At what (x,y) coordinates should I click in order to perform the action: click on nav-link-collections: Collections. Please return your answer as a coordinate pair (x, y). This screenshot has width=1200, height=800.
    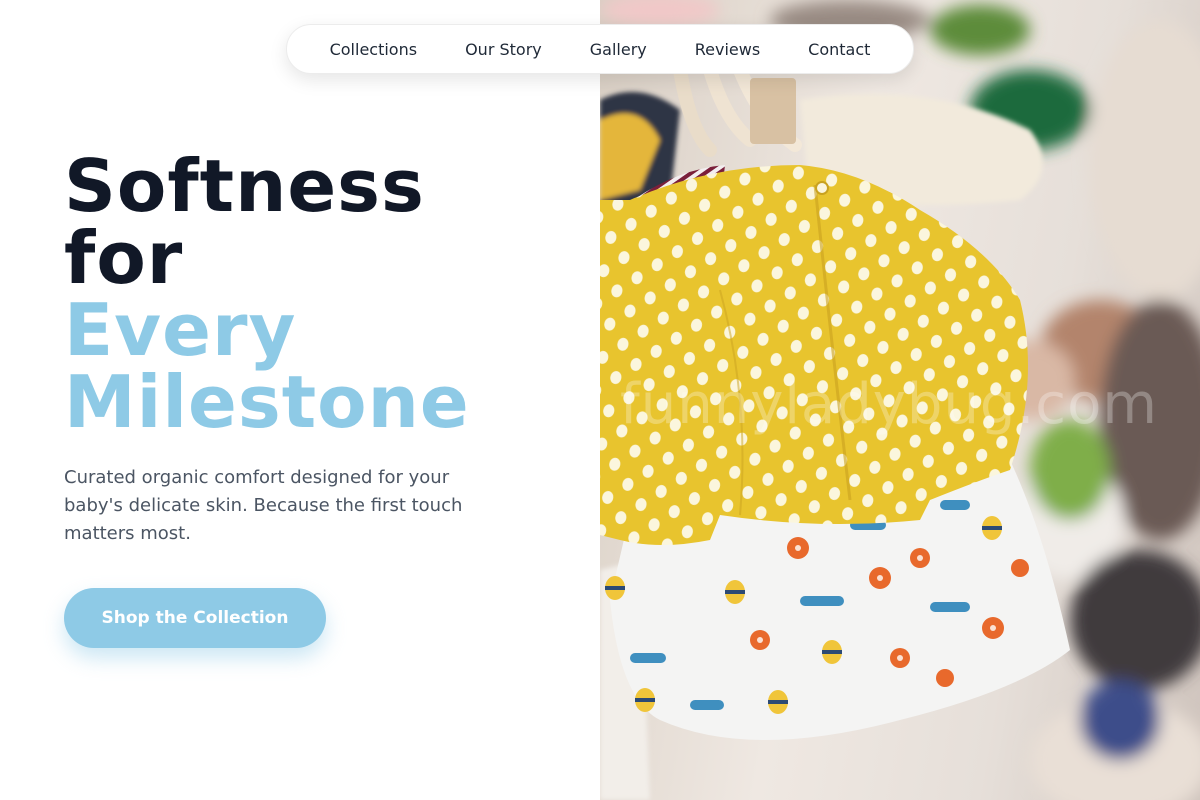
    Looking at the image, I should click on (373, 49).